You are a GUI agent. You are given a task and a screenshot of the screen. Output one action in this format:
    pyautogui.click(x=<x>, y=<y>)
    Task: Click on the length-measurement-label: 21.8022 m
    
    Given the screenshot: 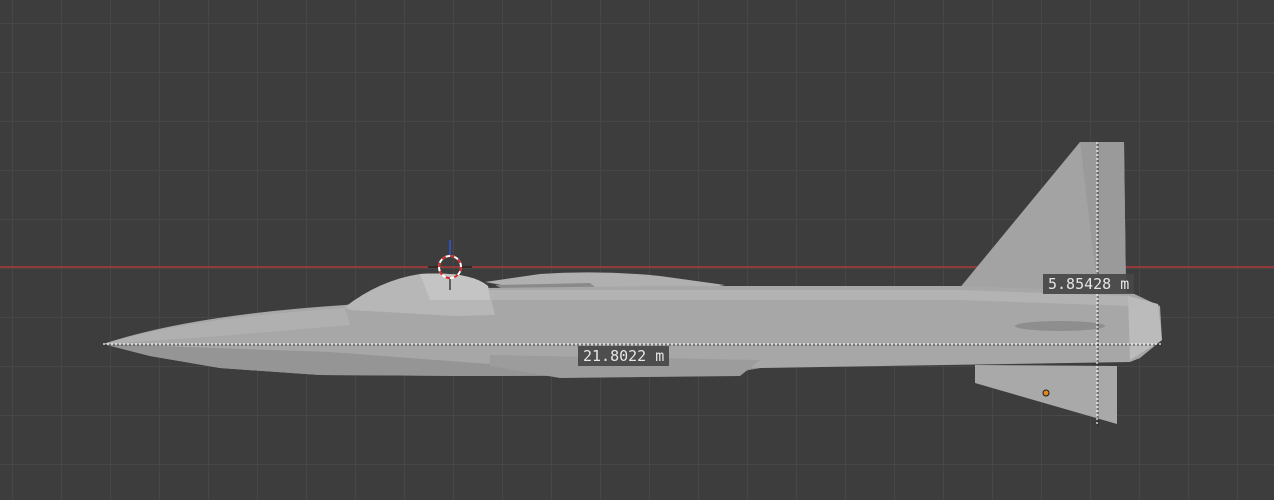 What is the action you would take?
    pyautogui.click(x=624, y=356)
    